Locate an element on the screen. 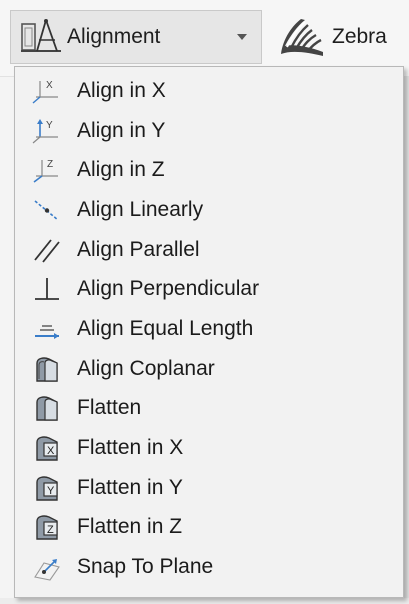 The height and width of the screenshot is (604, 409). snap-to-plane-icon is located at coordinates (47, 567).